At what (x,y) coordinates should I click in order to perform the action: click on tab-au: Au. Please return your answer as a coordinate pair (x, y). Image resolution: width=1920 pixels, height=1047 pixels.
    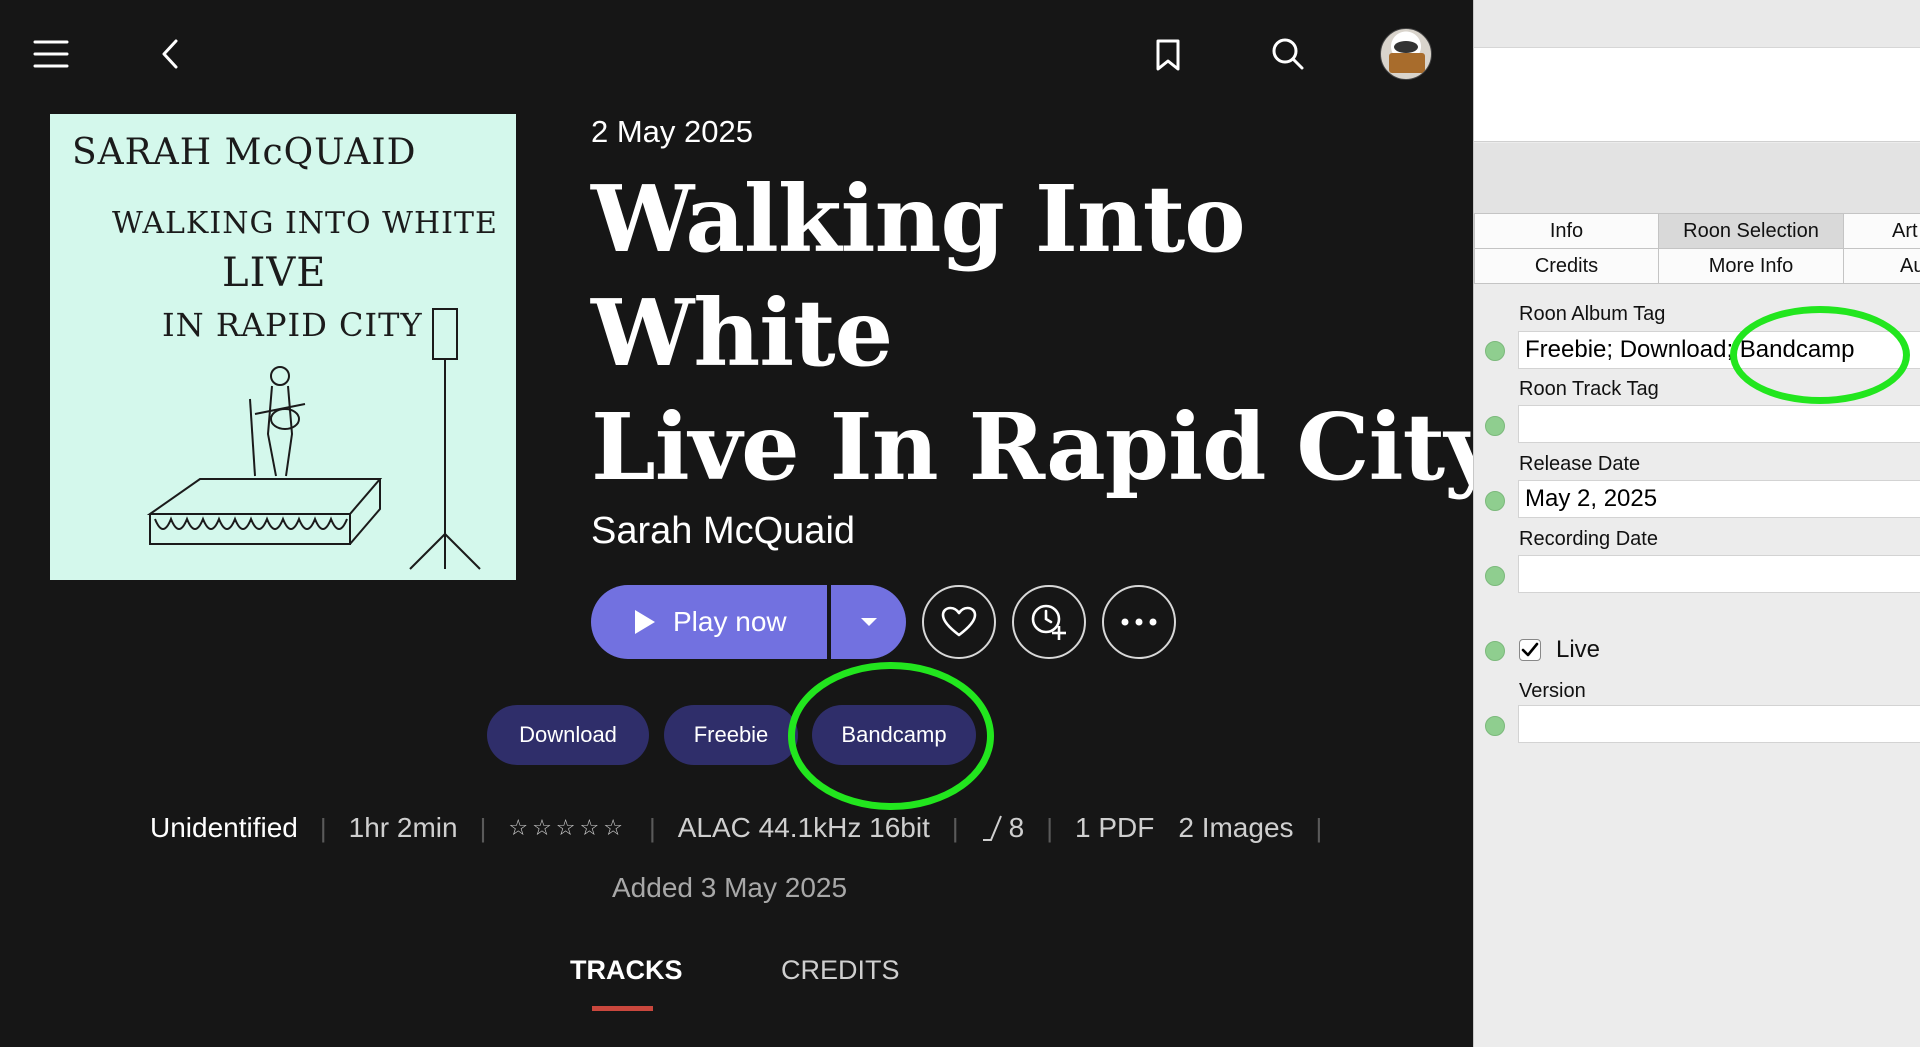
    Looking at the image, I should click on (1881, 266).